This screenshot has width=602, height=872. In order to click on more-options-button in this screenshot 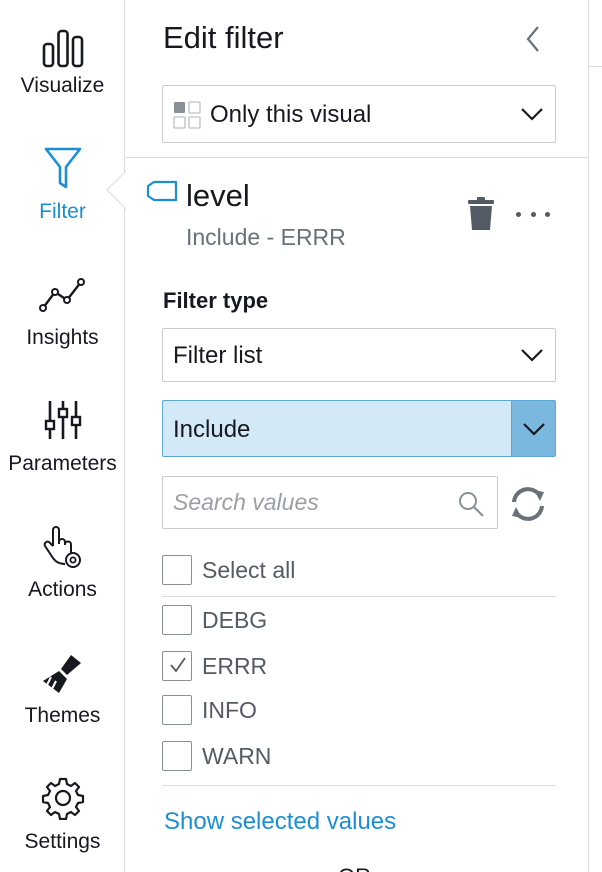, I will do `click(533, 214)`.